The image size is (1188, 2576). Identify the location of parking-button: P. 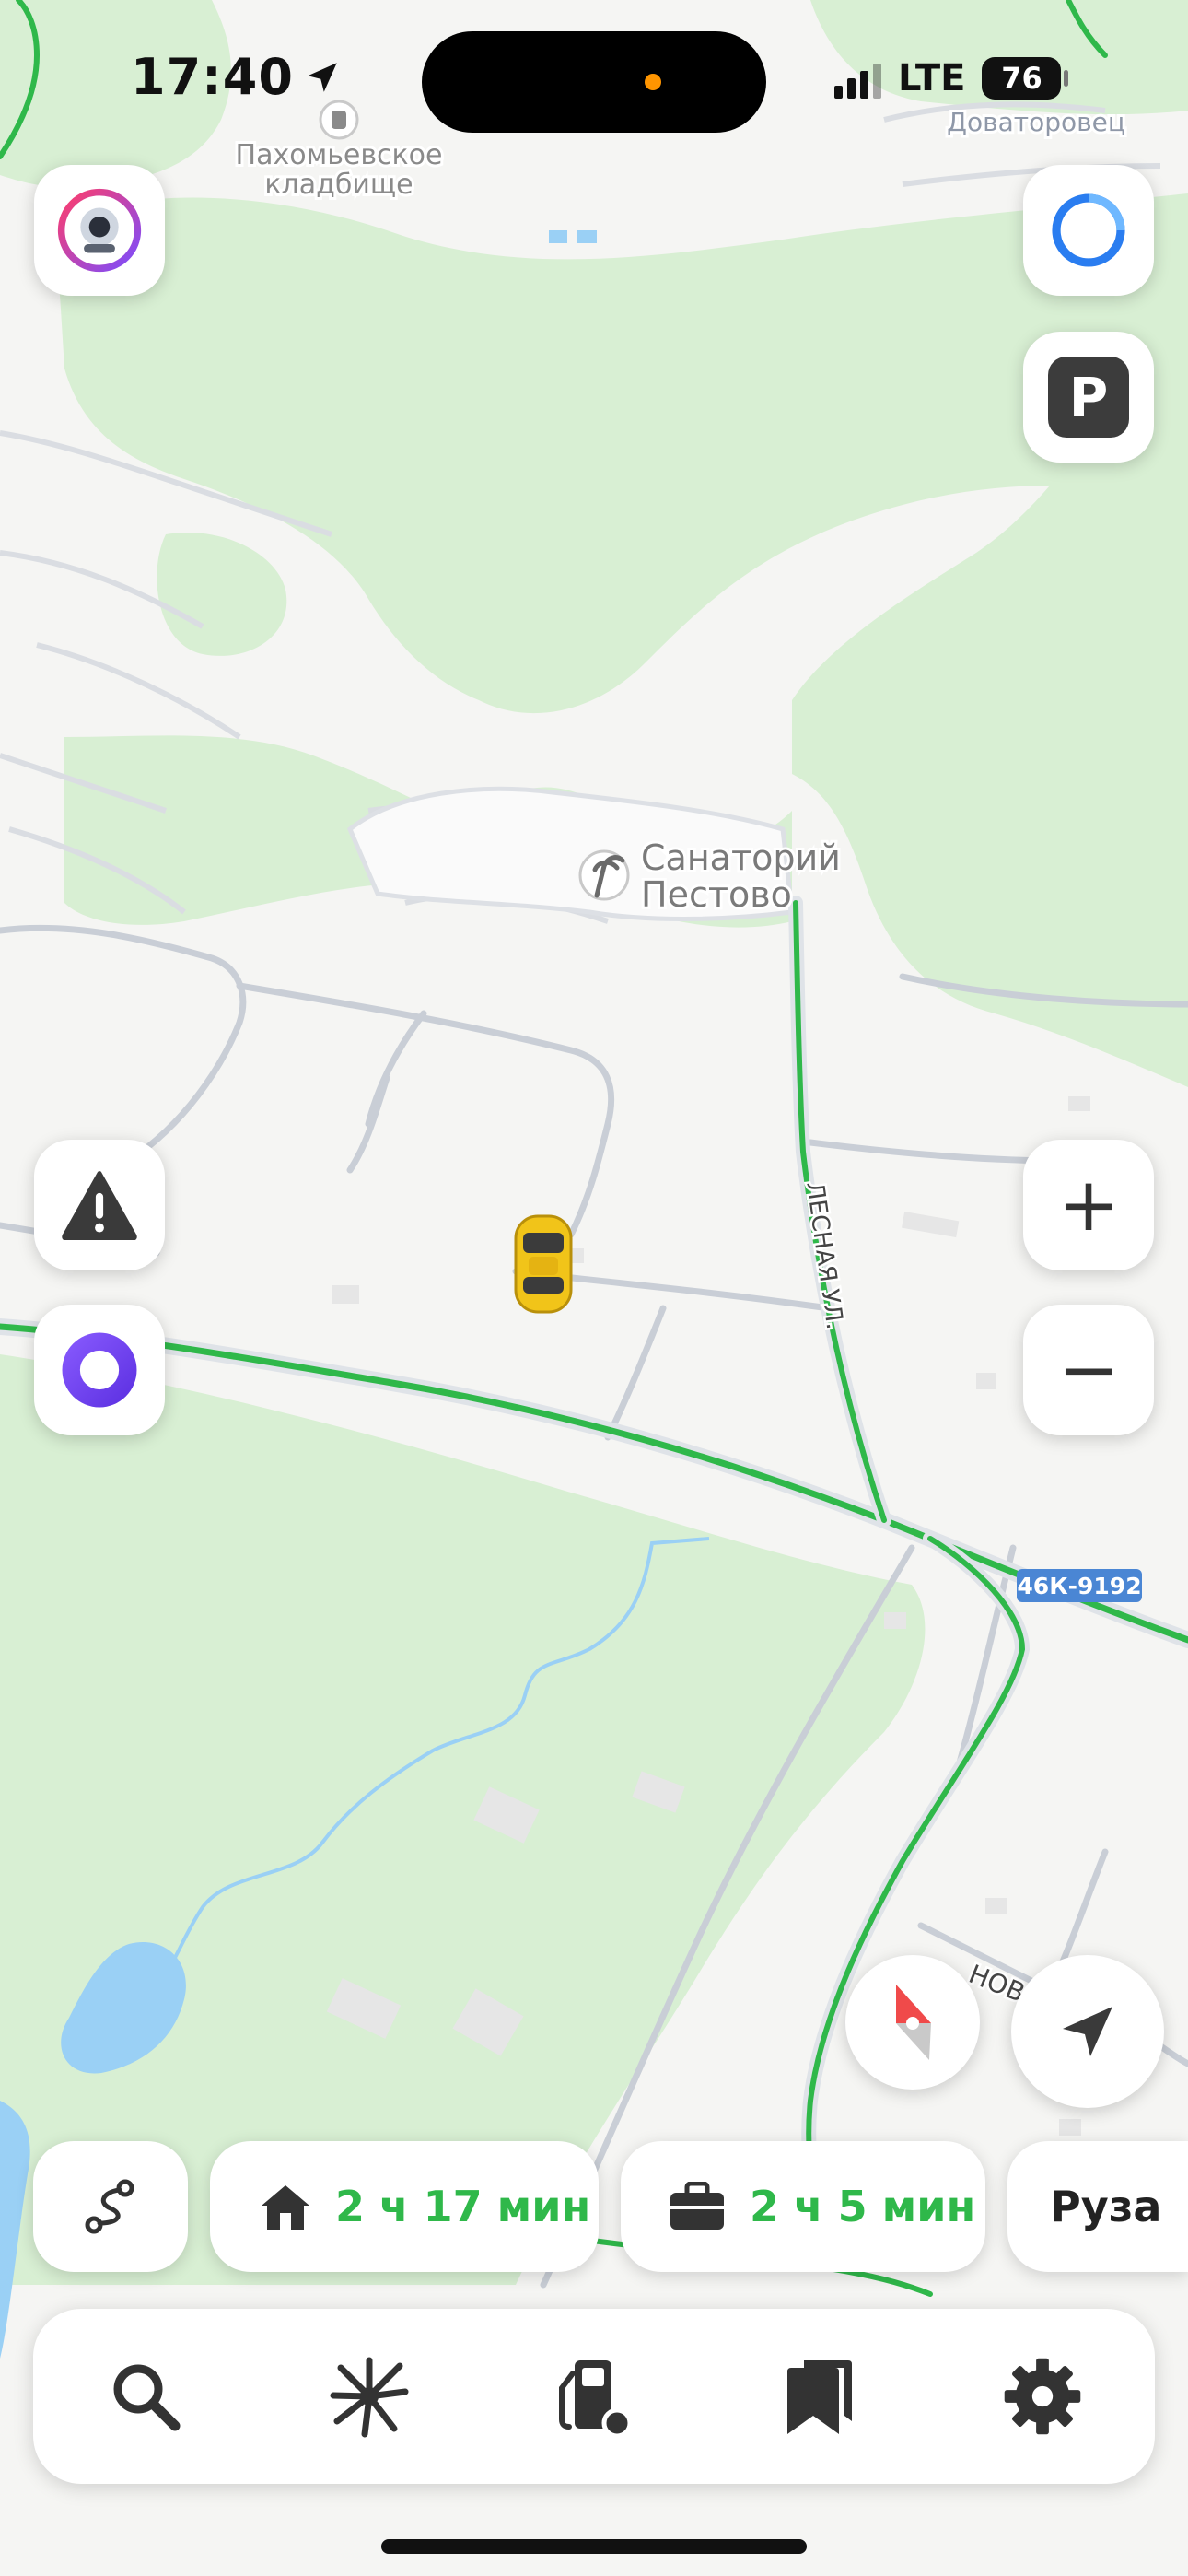
(1088, 397).